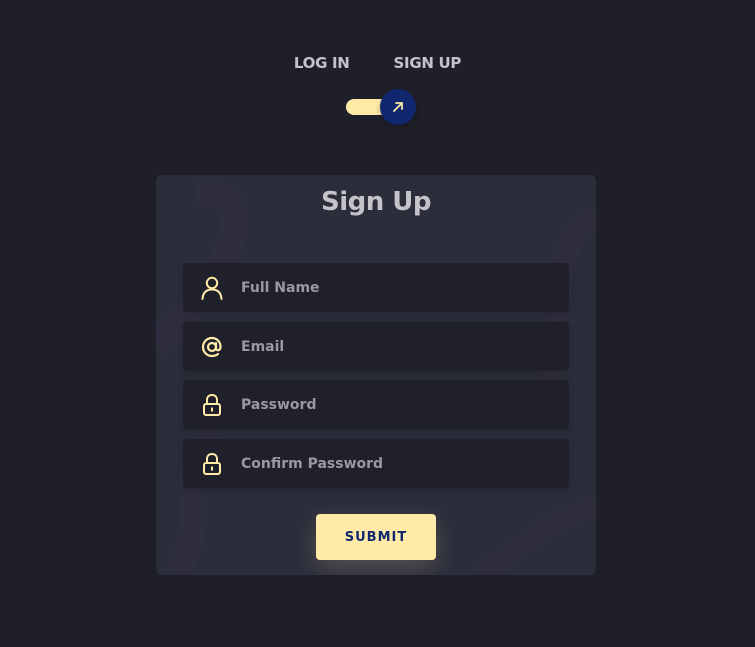  I want to click on full-name-field, so click(376, 287).